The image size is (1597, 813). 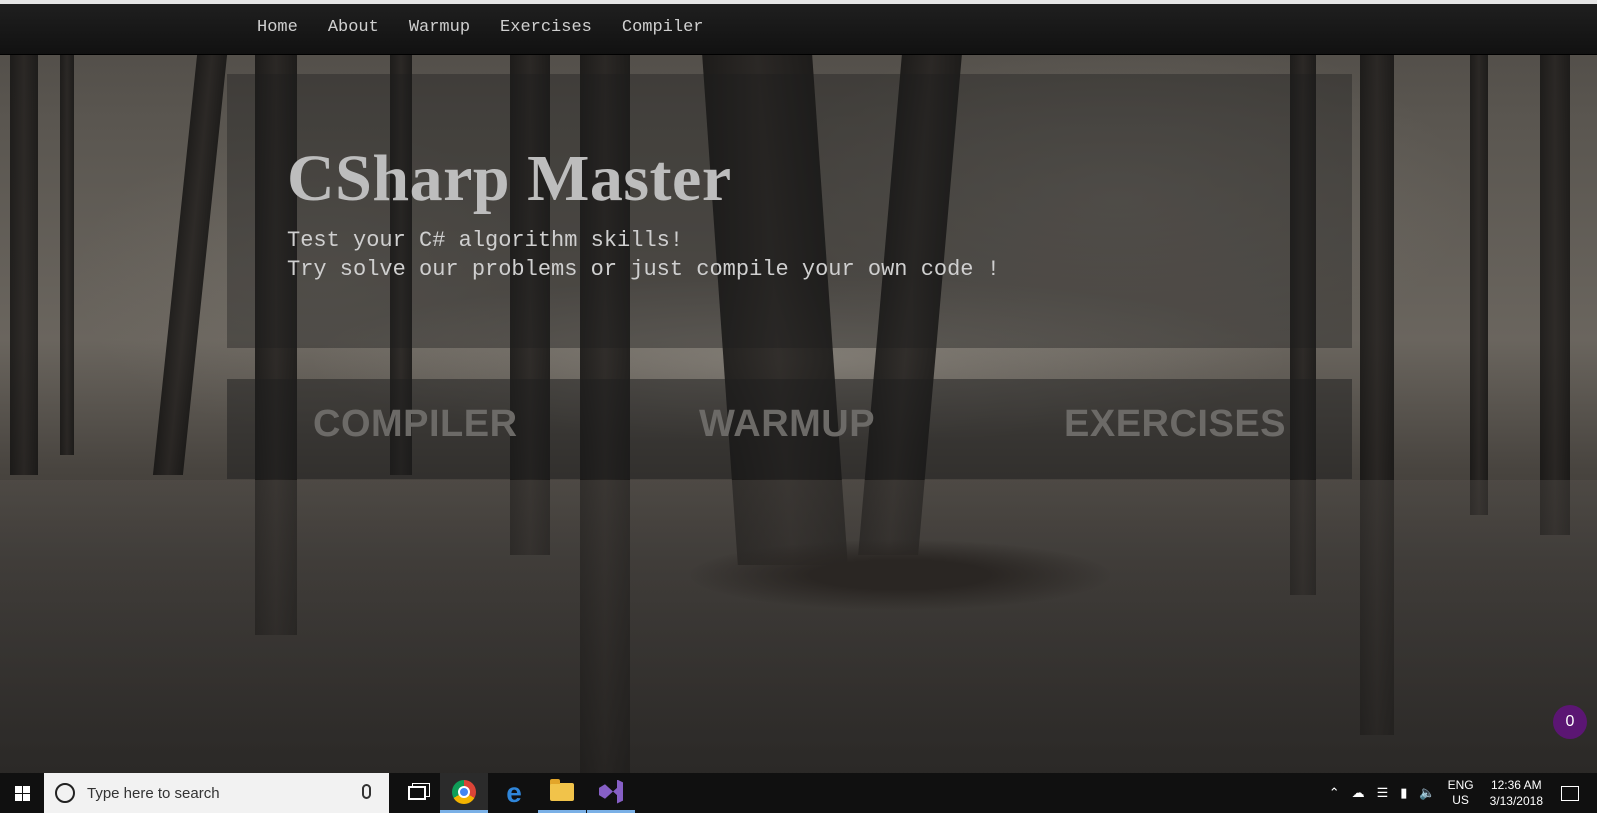 I want to click on task-view-button, so click(x=417, y=793).